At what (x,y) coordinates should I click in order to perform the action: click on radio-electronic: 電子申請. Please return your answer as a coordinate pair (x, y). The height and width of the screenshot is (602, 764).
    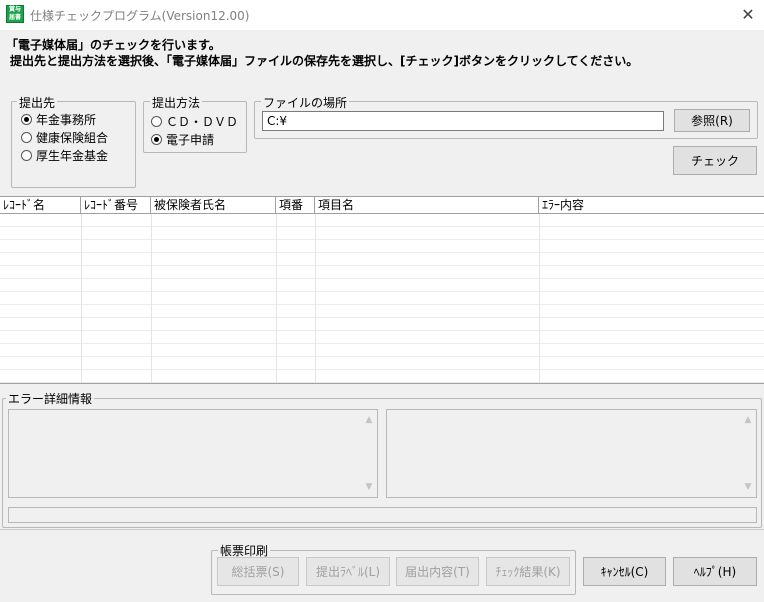
    Looking at the image, I should click on (182, 139).